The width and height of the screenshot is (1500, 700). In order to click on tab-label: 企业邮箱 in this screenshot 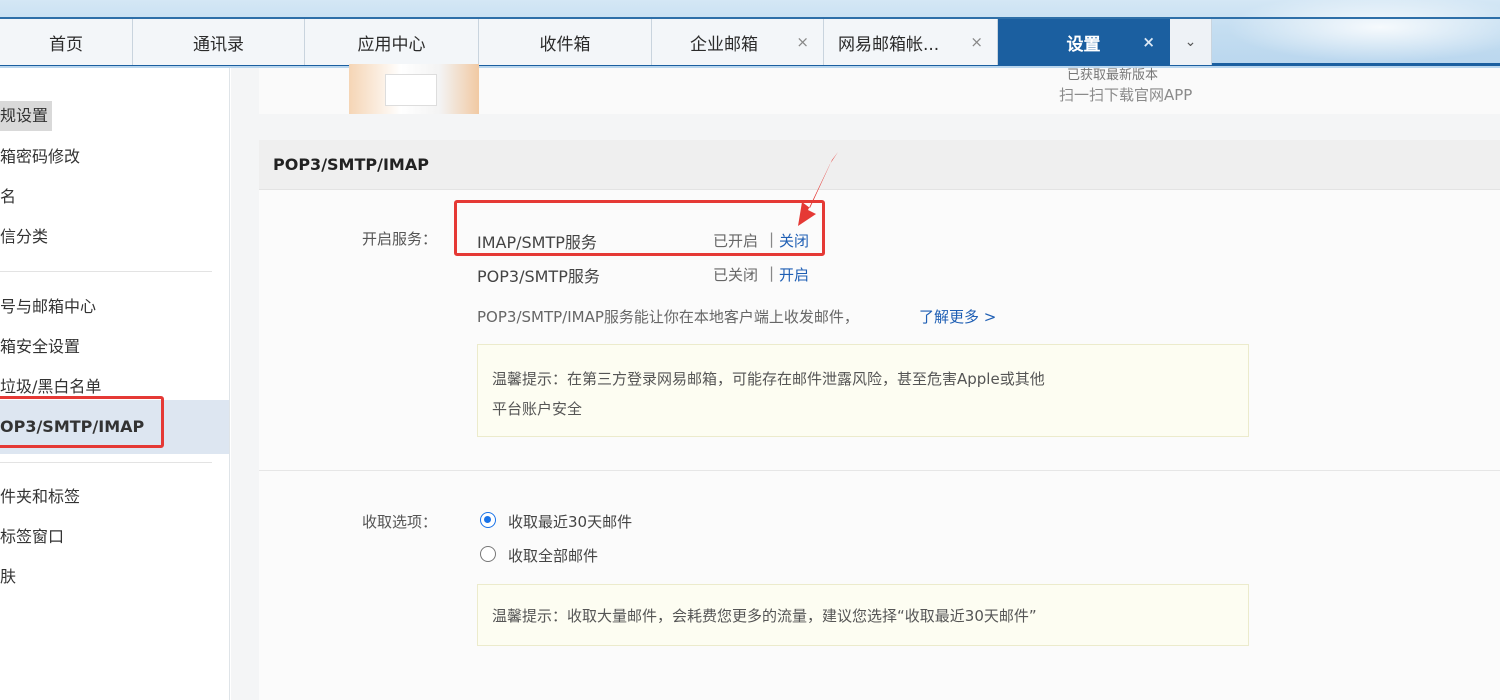, I will do `click(724, 44)`.